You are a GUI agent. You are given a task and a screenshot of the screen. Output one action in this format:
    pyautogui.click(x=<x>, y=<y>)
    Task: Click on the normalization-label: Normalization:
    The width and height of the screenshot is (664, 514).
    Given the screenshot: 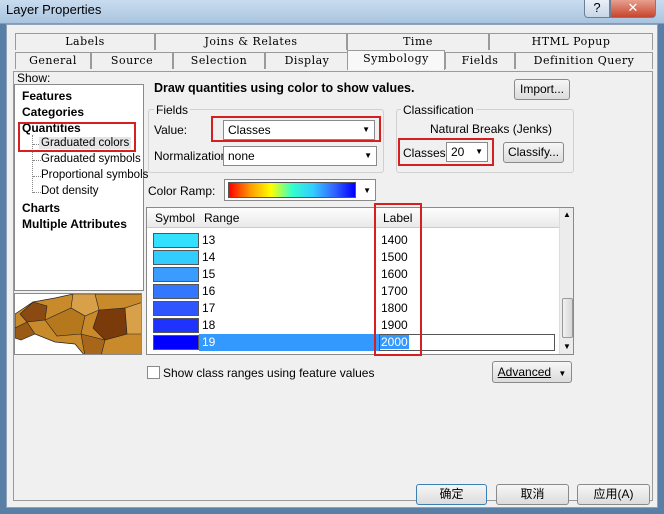 What is the action you would take?
    pyautogui.click(x=192, y=156)
    